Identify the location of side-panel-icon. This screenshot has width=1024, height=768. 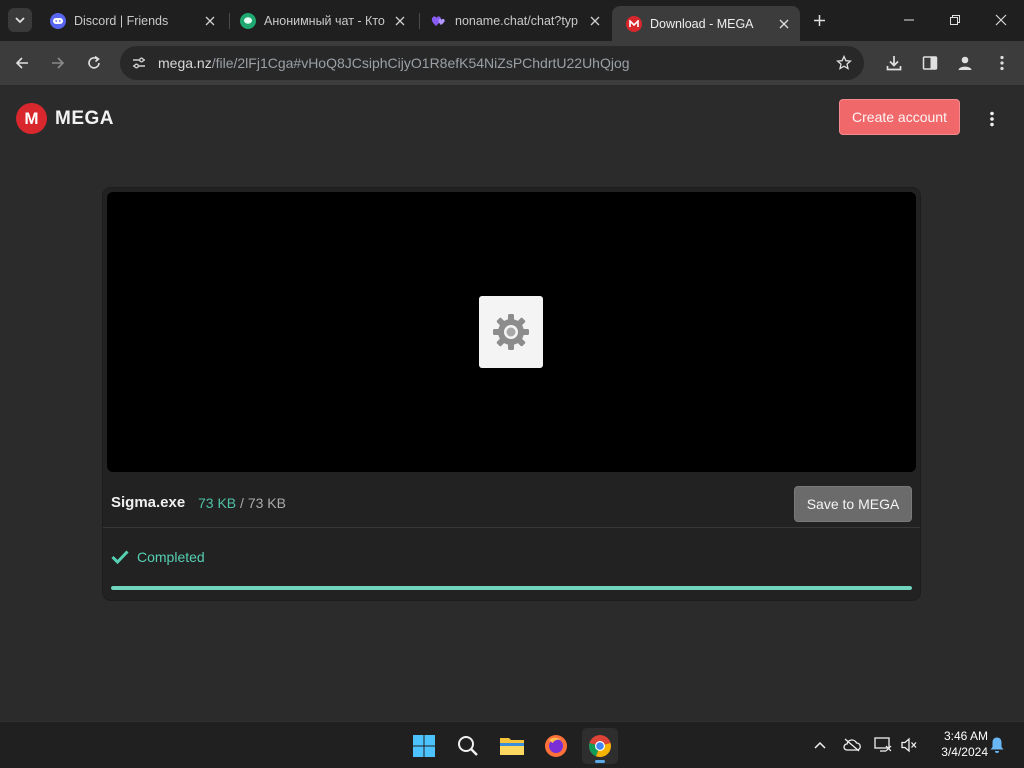
(930, 63).